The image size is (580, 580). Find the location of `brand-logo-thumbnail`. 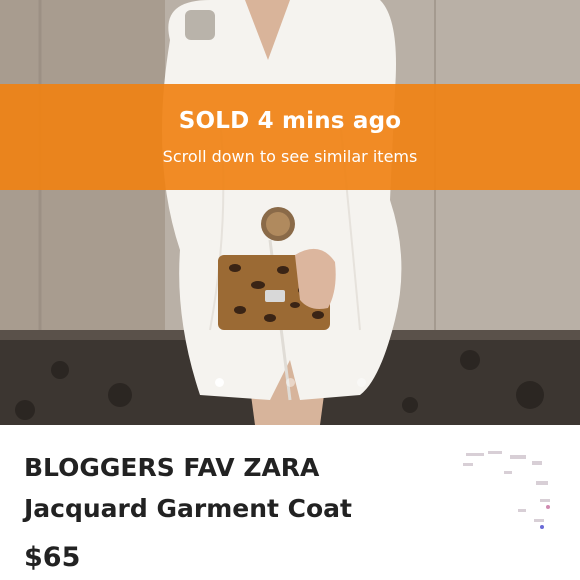

brand-logo-thumbnail is located at coordinates (506, 490).